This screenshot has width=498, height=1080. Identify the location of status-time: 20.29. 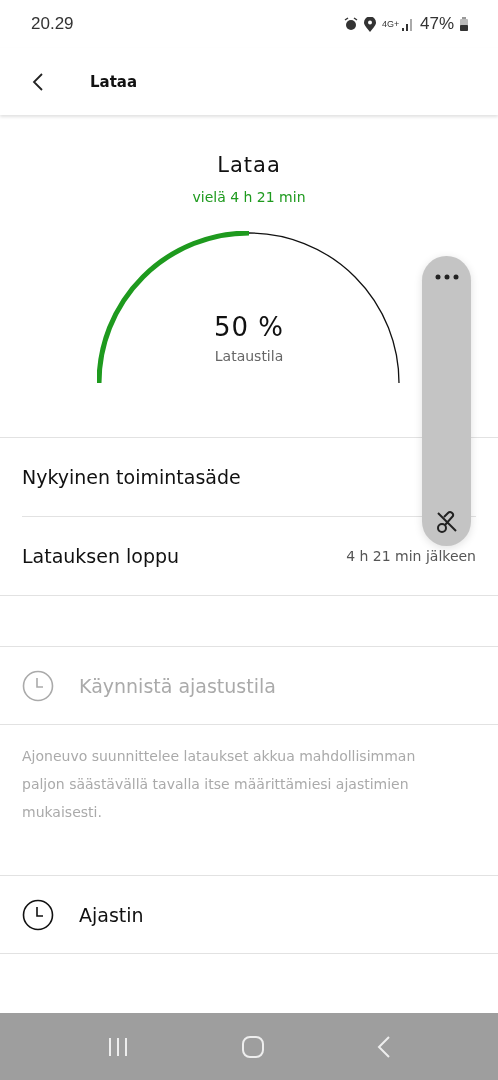
(52, 24).